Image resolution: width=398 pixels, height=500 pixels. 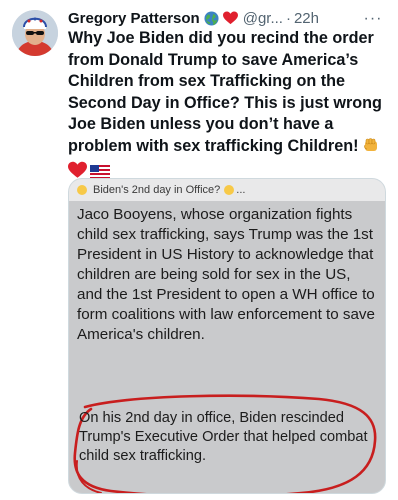 I want to click on tweet-header: Gregory Patterson @gr... · 22h, so click(x=226, y=18).